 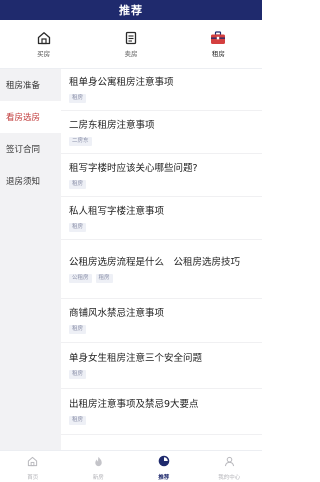 I want to click on category-tabs: 买房 卖房 租房, so click(x=131, y=44).